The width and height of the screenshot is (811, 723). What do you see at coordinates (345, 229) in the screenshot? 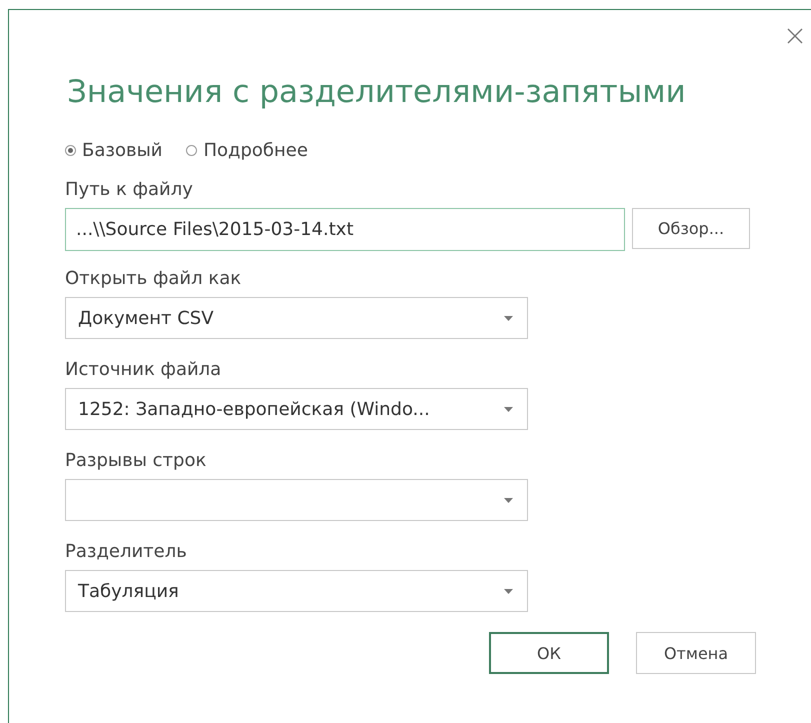
I see `file-path-field: ...\\Source Files\2015-03-14.txt` at bounding box center [345, 229].